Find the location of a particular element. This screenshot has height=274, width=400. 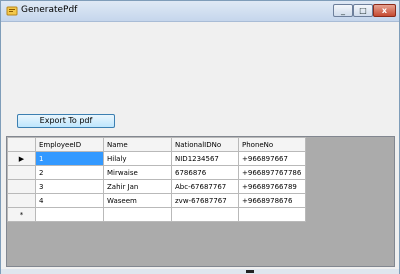

resize-grip is located at coordinates (250, 271).